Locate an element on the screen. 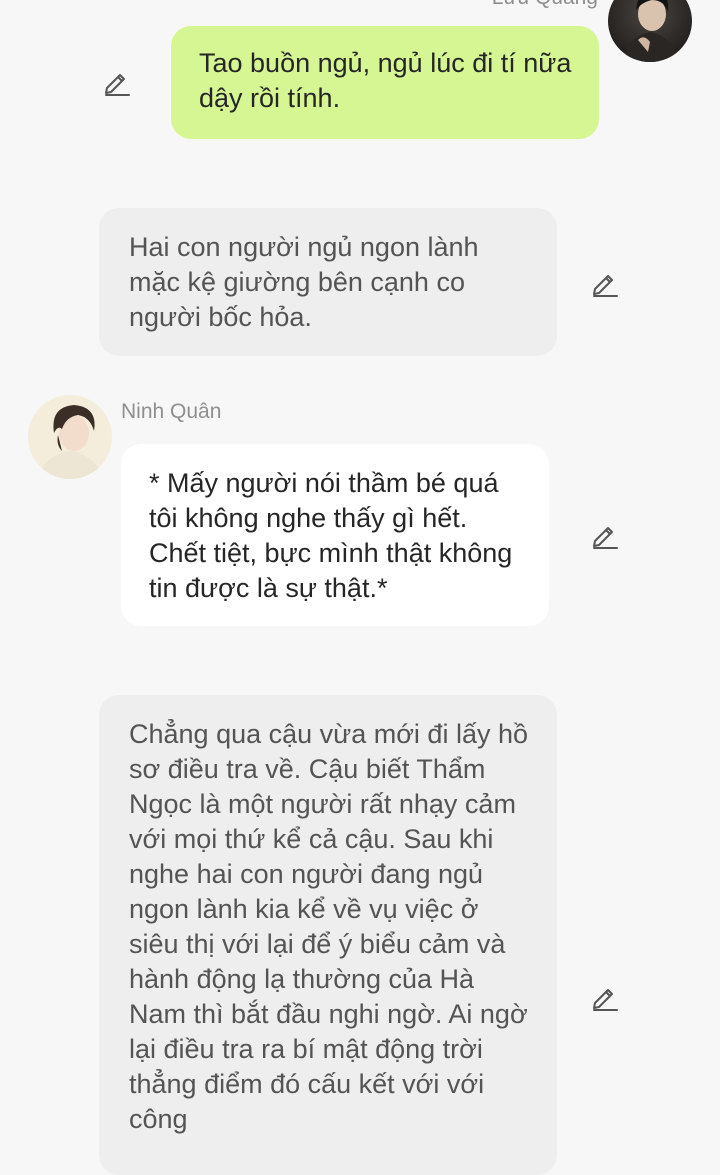 The height and width of the screenshot is (1175, 720). avatar-luu-quang is located at coordinates (650, 31).